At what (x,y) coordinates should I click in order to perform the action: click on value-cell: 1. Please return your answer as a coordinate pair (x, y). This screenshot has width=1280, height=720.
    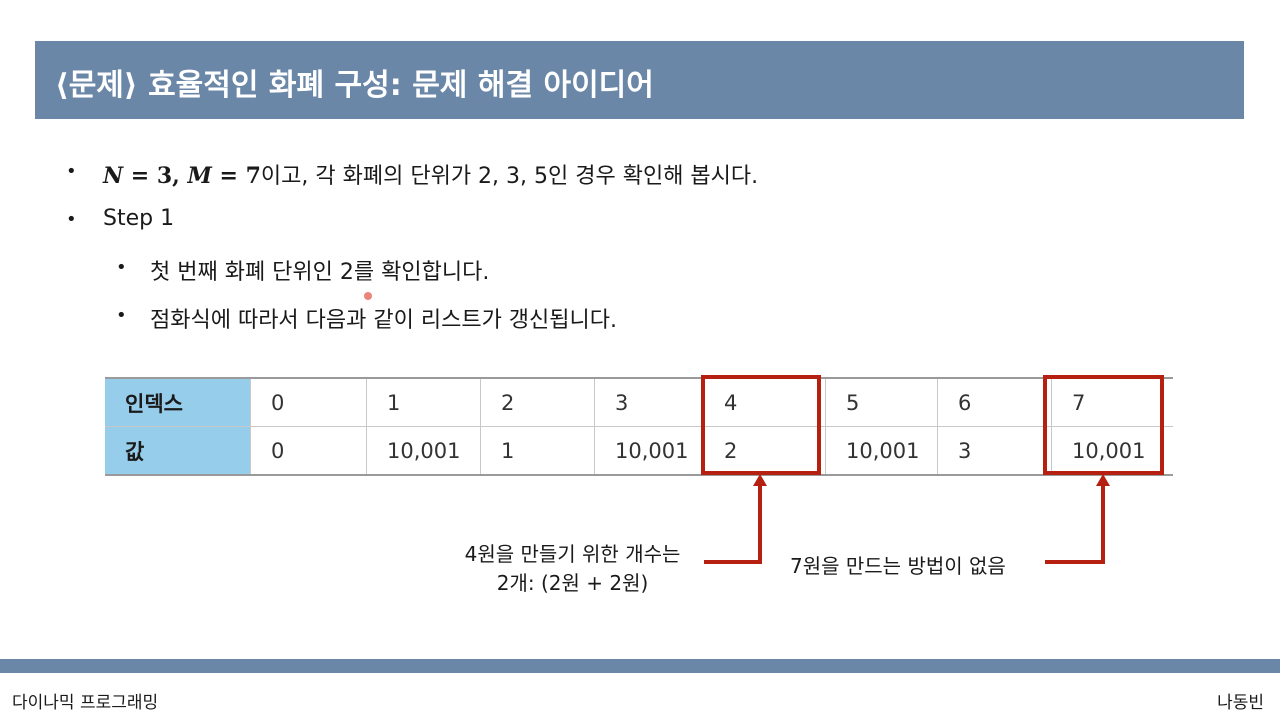
    Looking at the image, I should click on (537, 451).